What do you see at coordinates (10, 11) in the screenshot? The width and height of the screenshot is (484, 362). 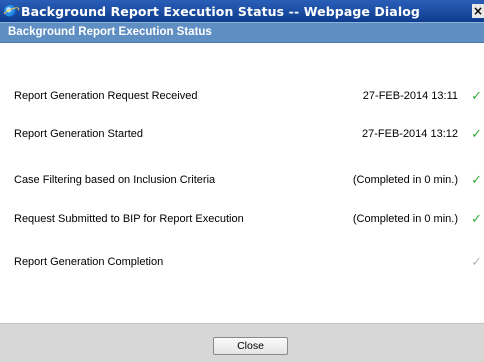 I see `ie-icon` at bounding box center [10, 11].